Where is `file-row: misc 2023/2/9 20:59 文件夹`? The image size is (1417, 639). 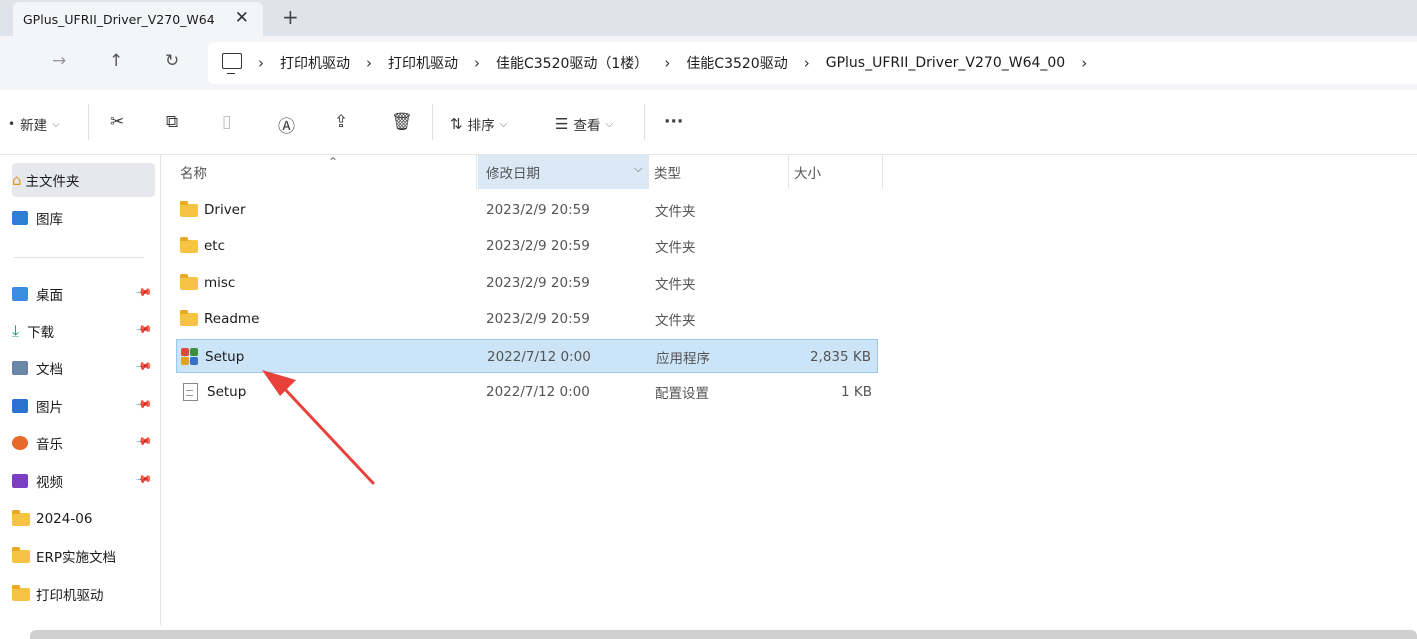 file-row: misc 2023/2/9 20:59 文件夹 is located at coordinates (527, 283).